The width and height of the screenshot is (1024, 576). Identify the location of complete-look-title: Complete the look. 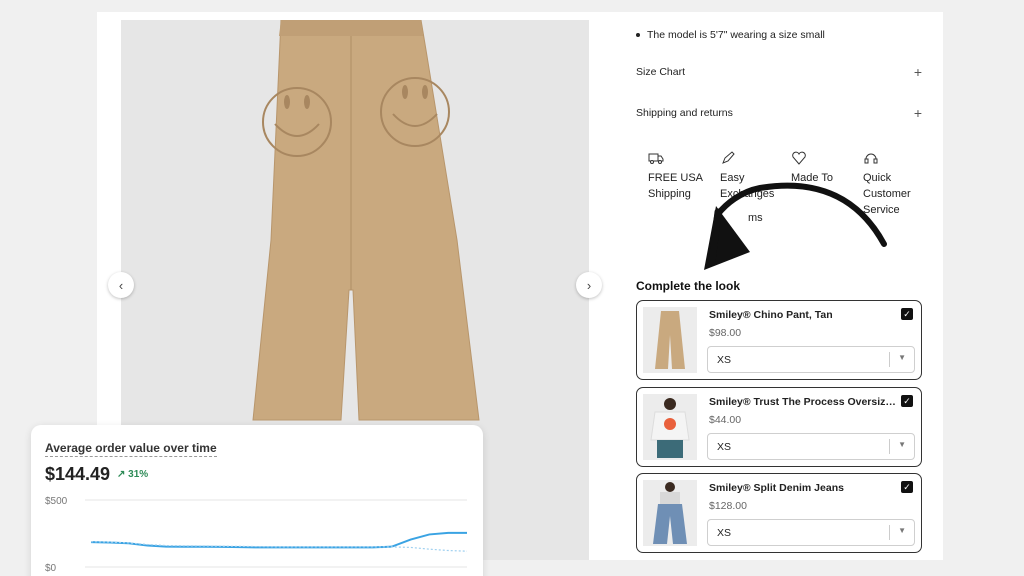
(688, 286).